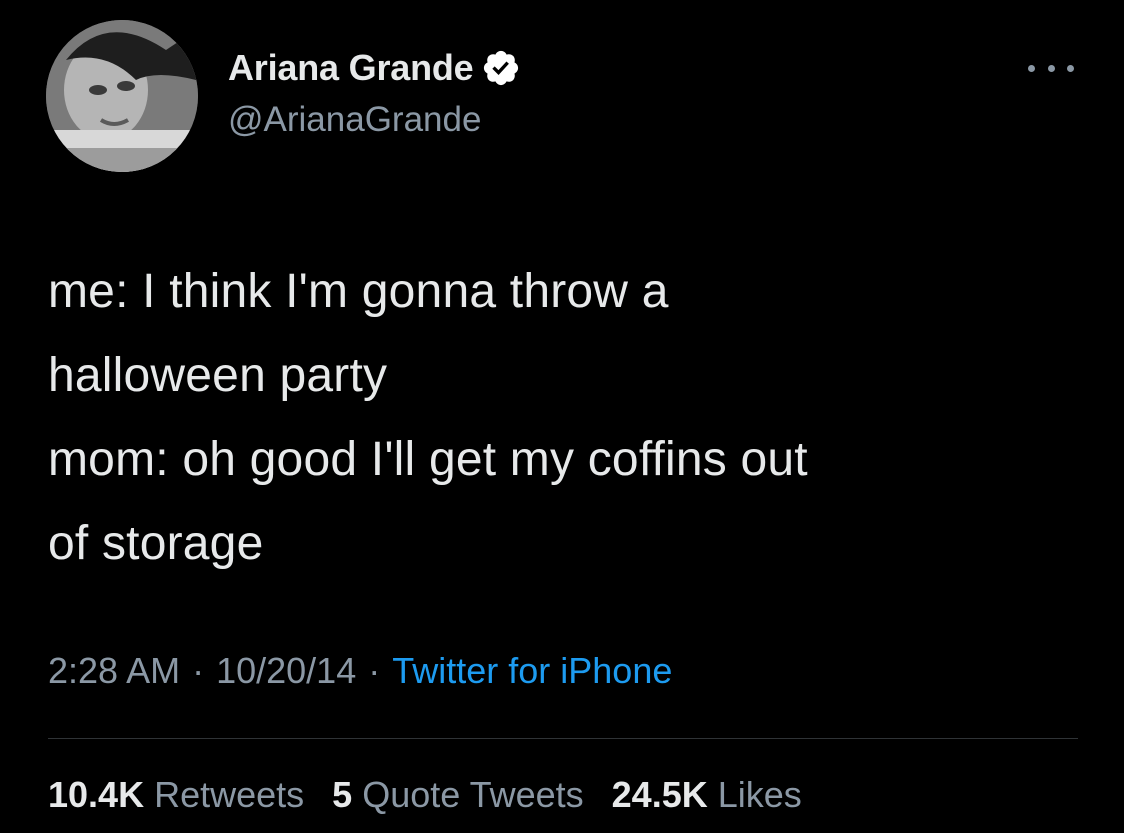  Describe the element at coordinates (473, 794) in the screenshot. I see `quote-tweets-label: Quote Tweets` at that location.